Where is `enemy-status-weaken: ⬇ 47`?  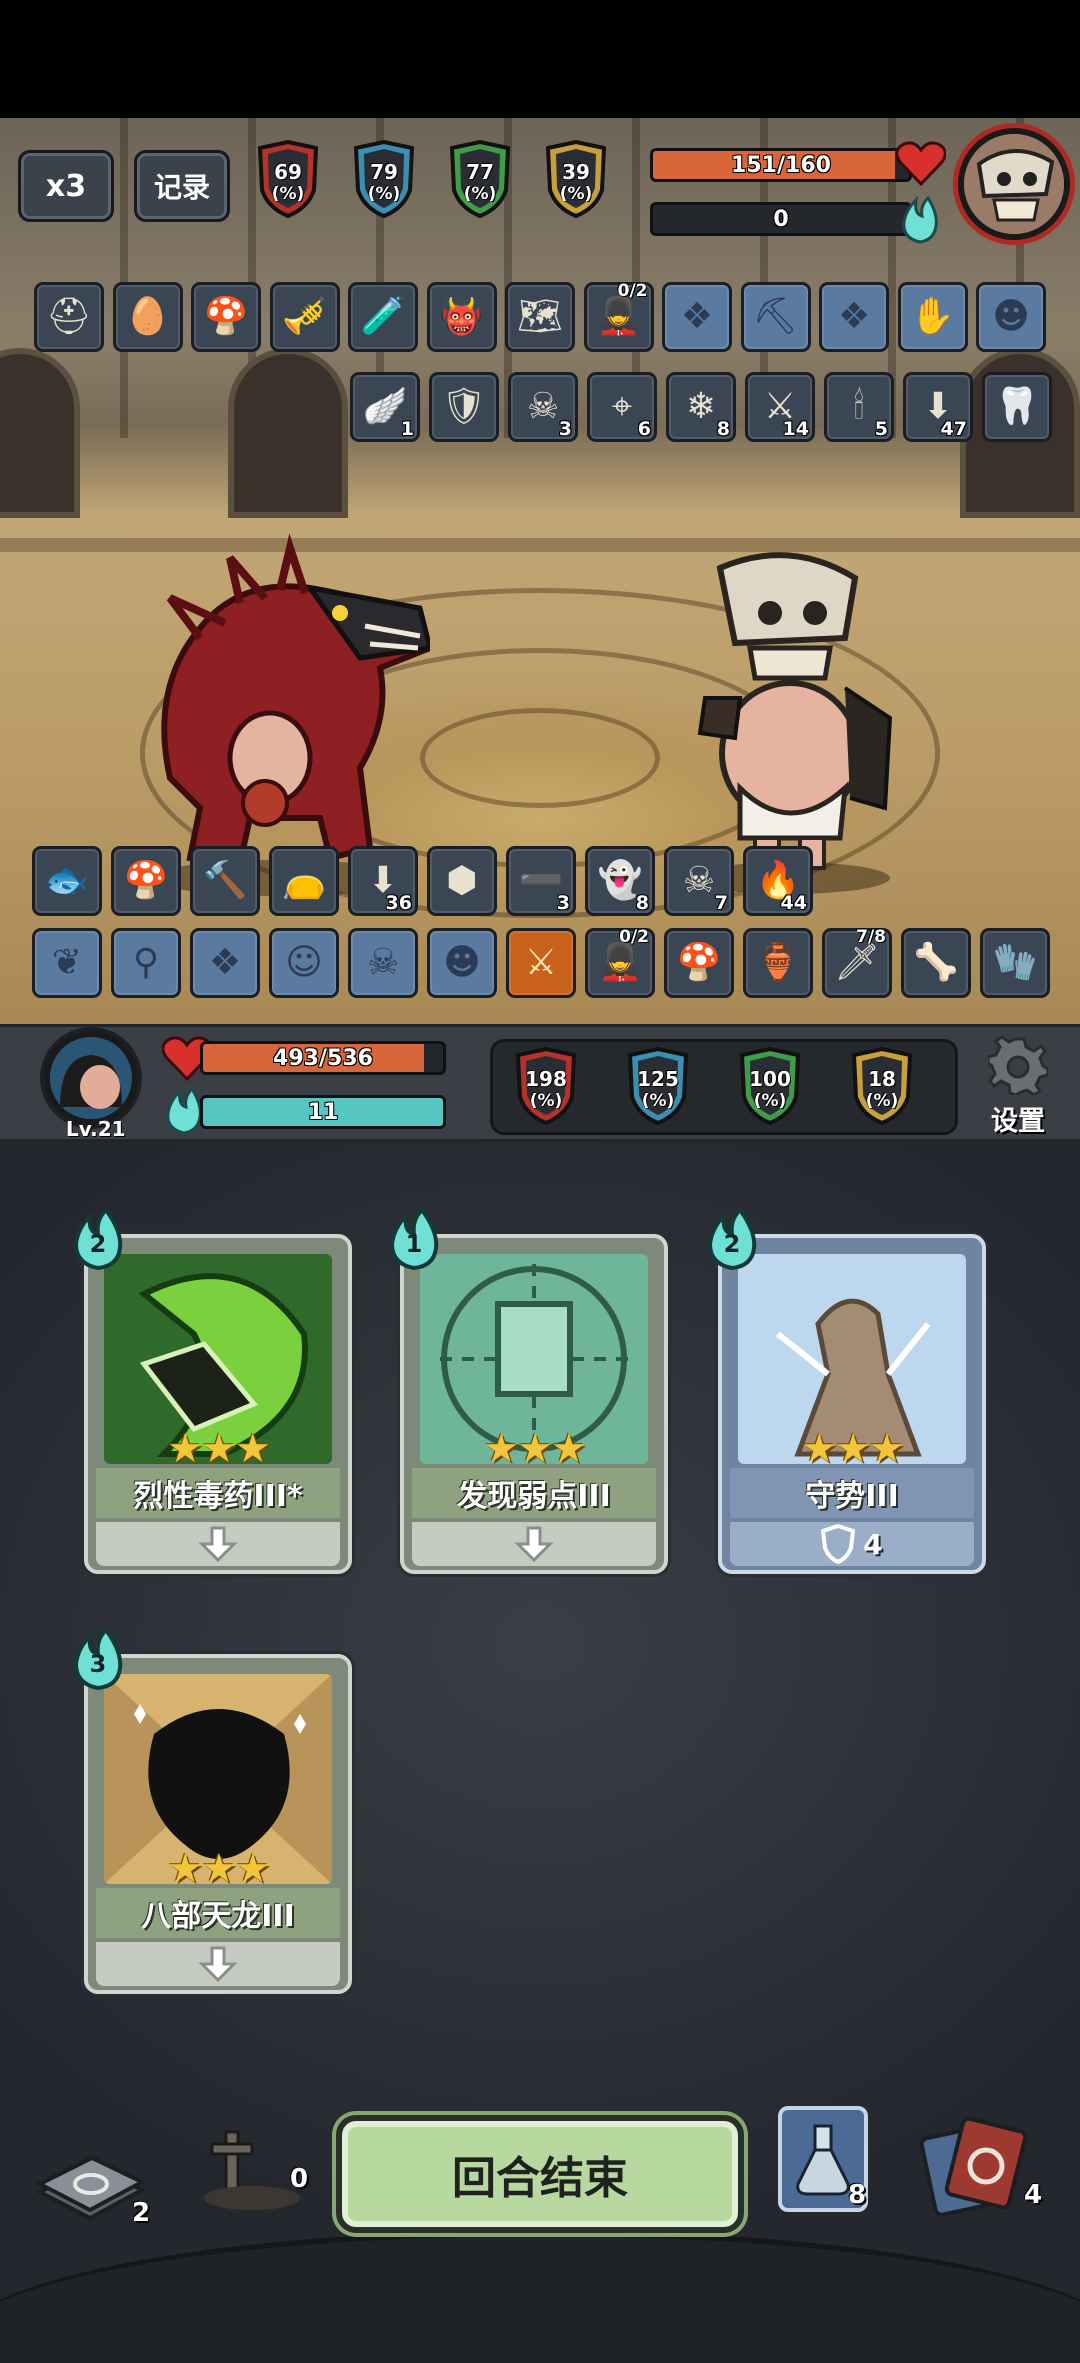
enemy-status-weaken: ⬇ 47 is located at coordinates (938, 407).